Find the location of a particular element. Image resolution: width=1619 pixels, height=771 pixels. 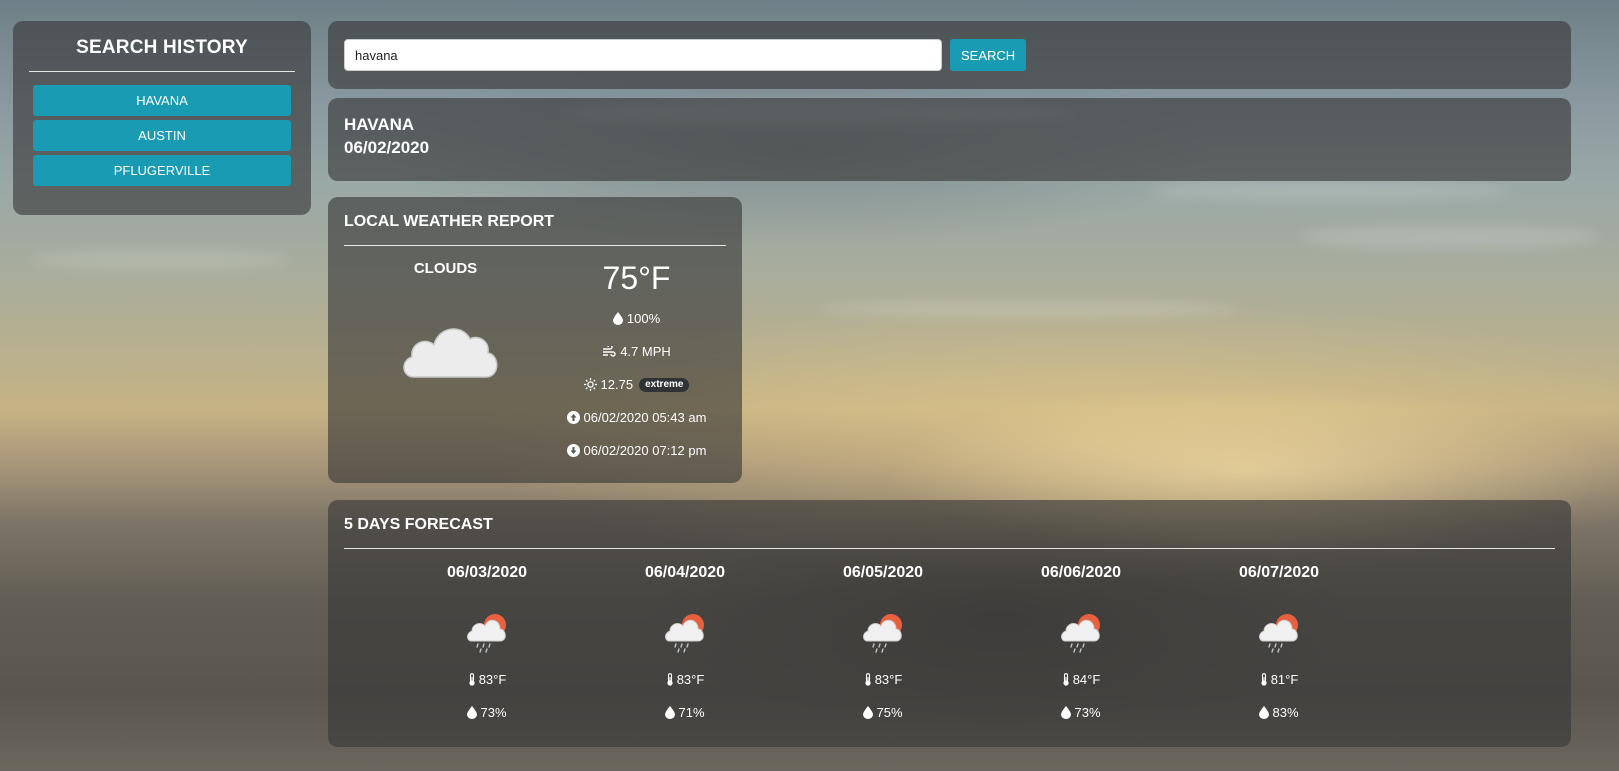

forecast-day: 06/06/2020 84°F 73% is located at coordinates (1081, 645).